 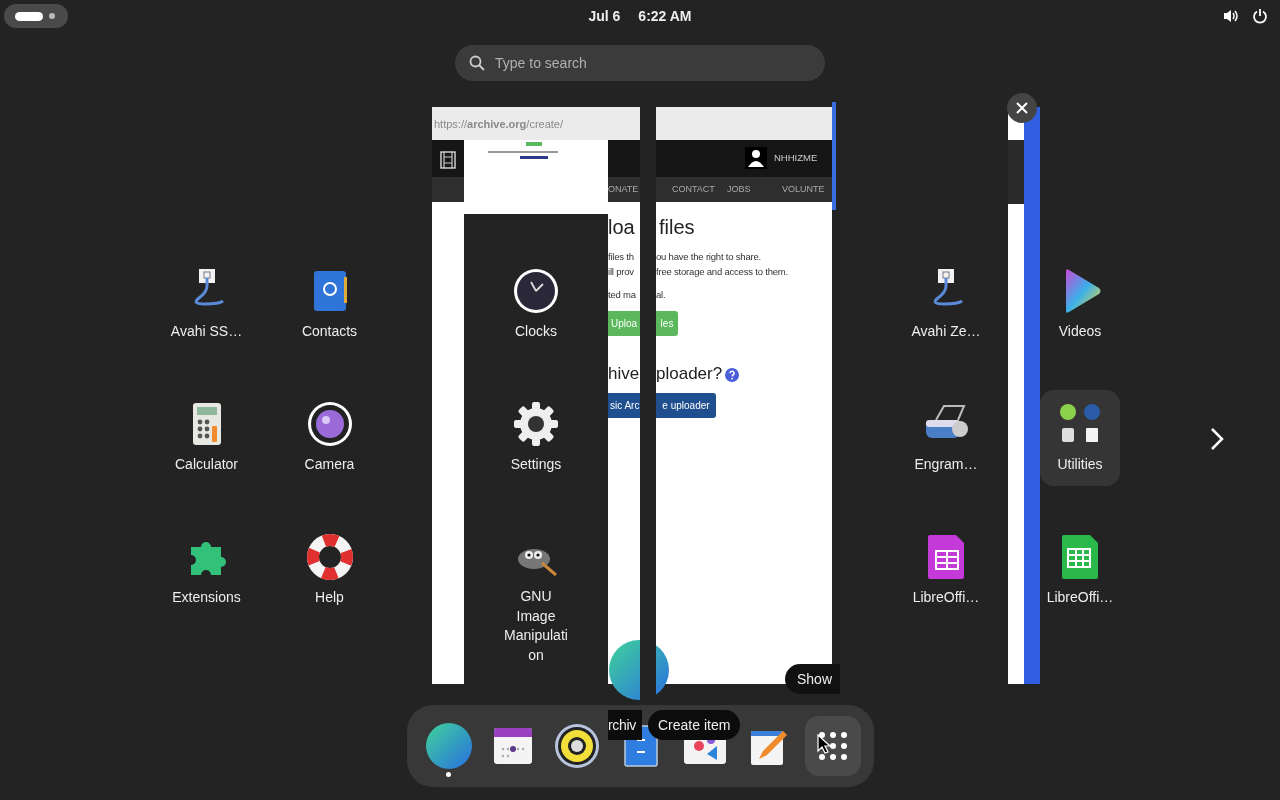 What do you see at coordinates (756, 158) in the screenshot?
I see `user-avatar-icon` at bounding box center [756, 158].